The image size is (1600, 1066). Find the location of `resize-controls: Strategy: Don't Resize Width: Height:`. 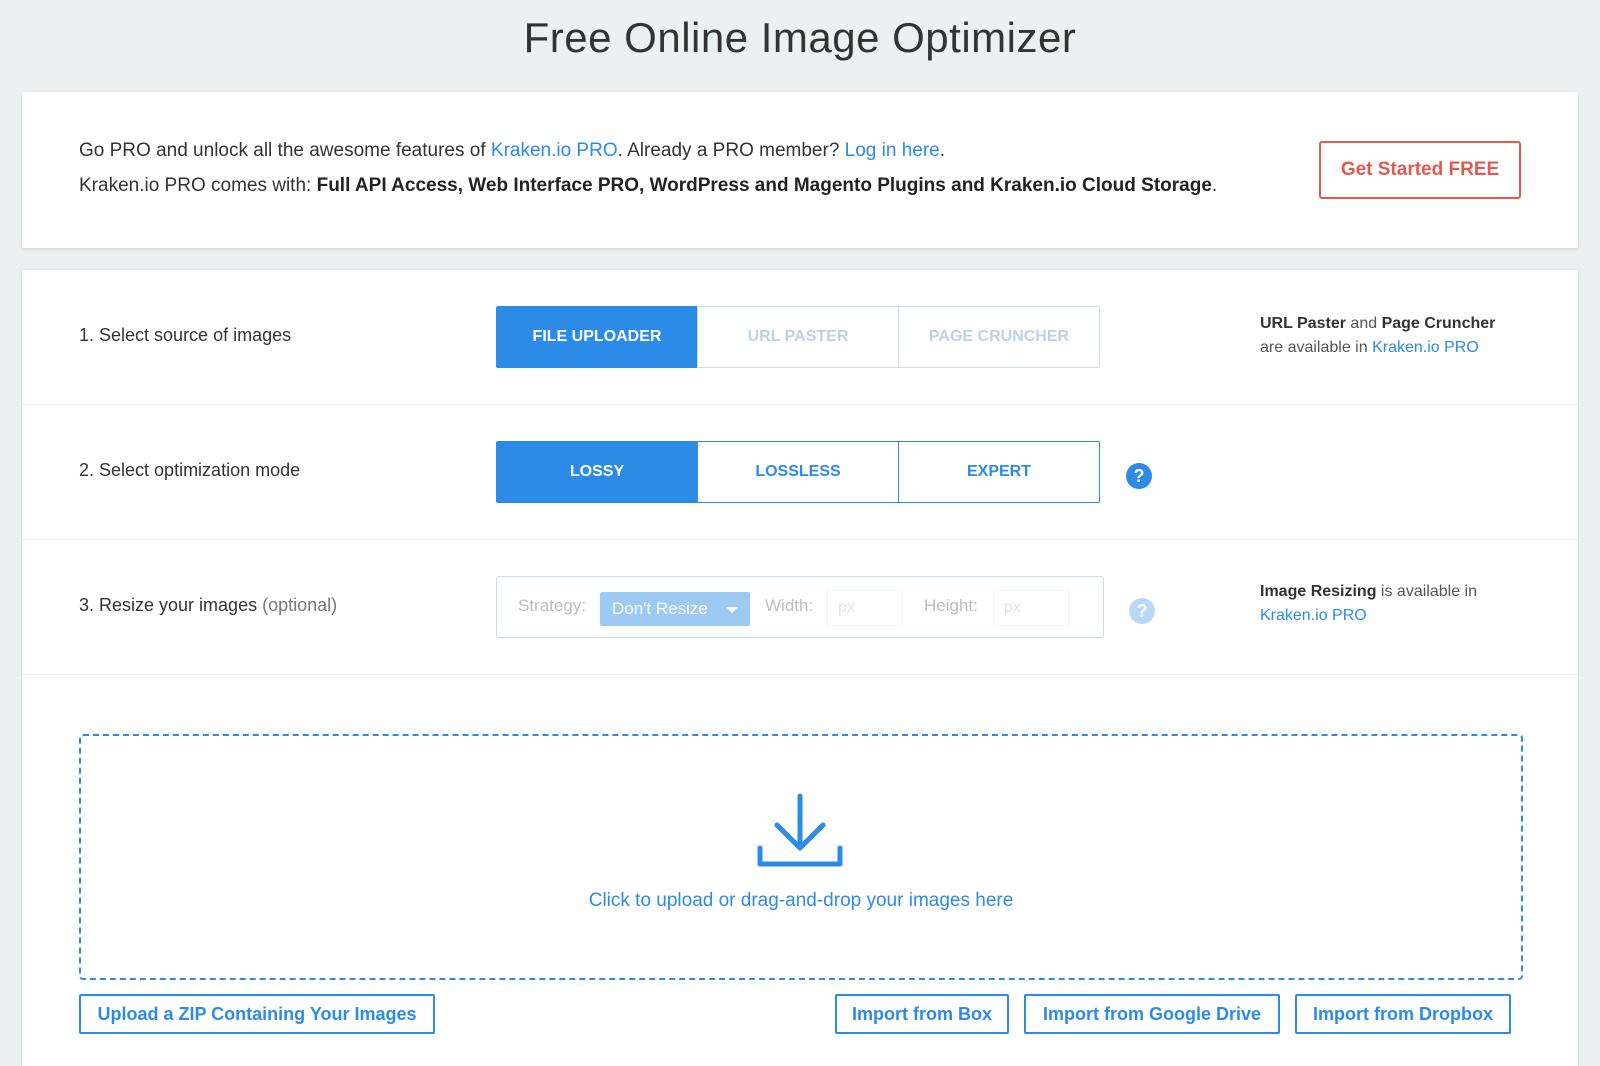

resize-controls: Strategy: Don't Resize Width: Height: is located at coordinates (800, 607).